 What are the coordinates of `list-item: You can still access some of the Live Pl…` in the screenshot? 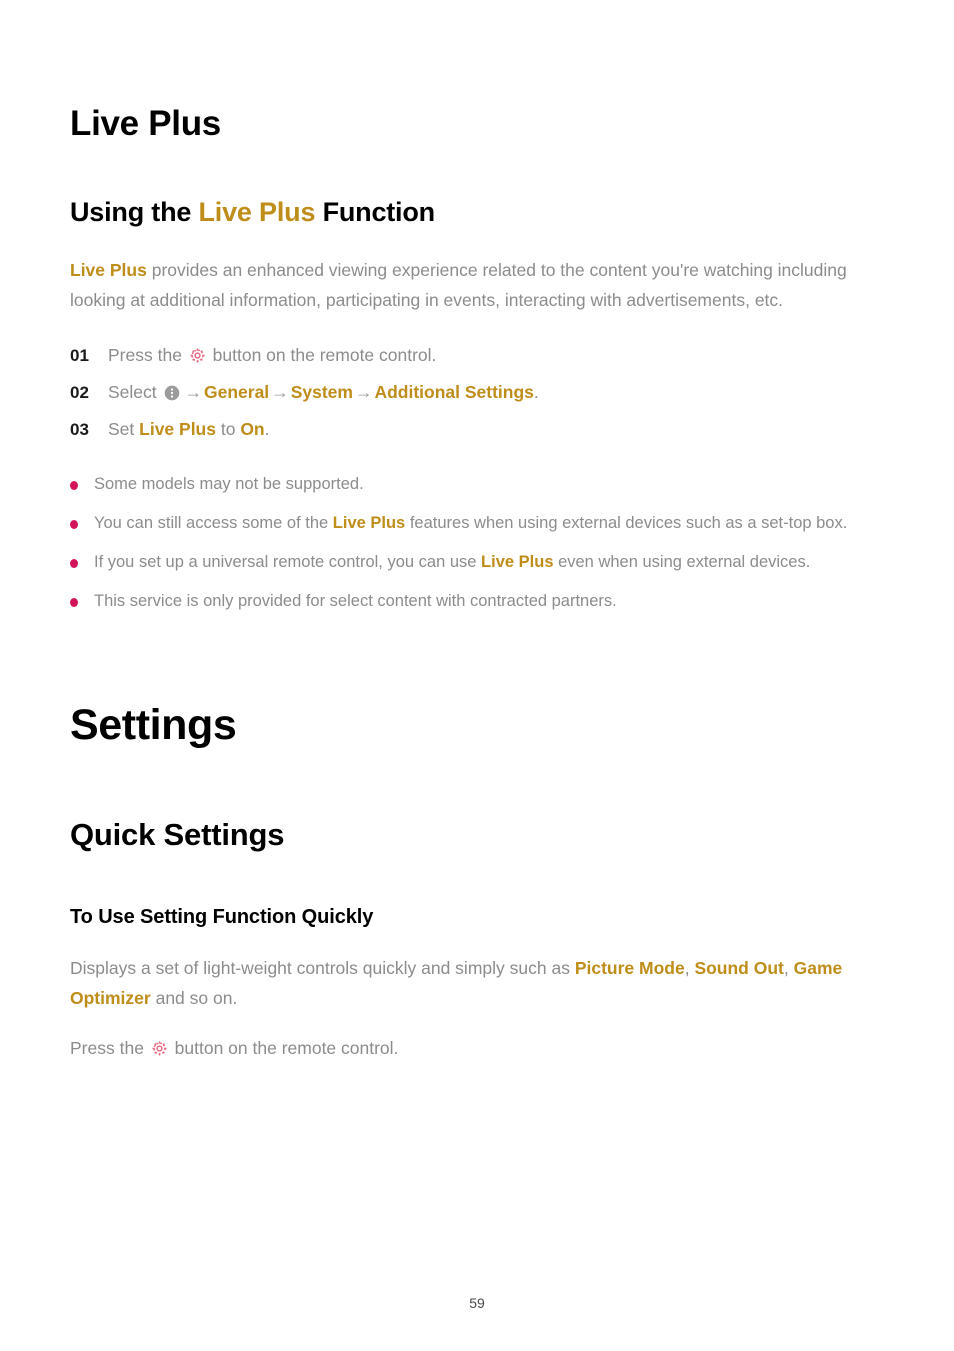 It's located at (477, 523).